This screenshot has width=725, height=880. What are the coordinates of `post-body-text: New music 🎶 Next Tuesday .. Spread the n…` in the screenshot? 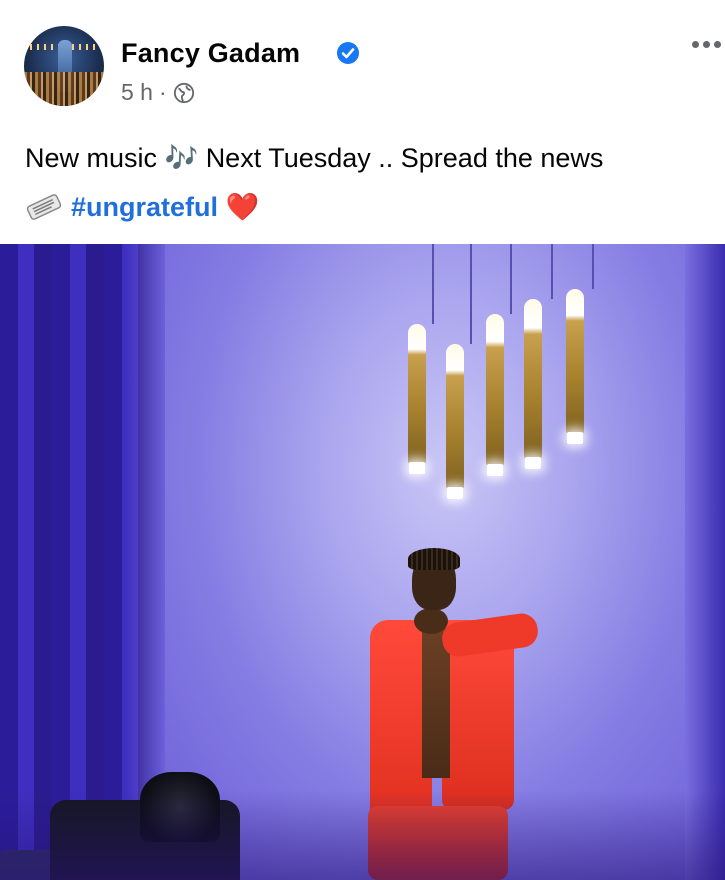 It's located at (375, 183).